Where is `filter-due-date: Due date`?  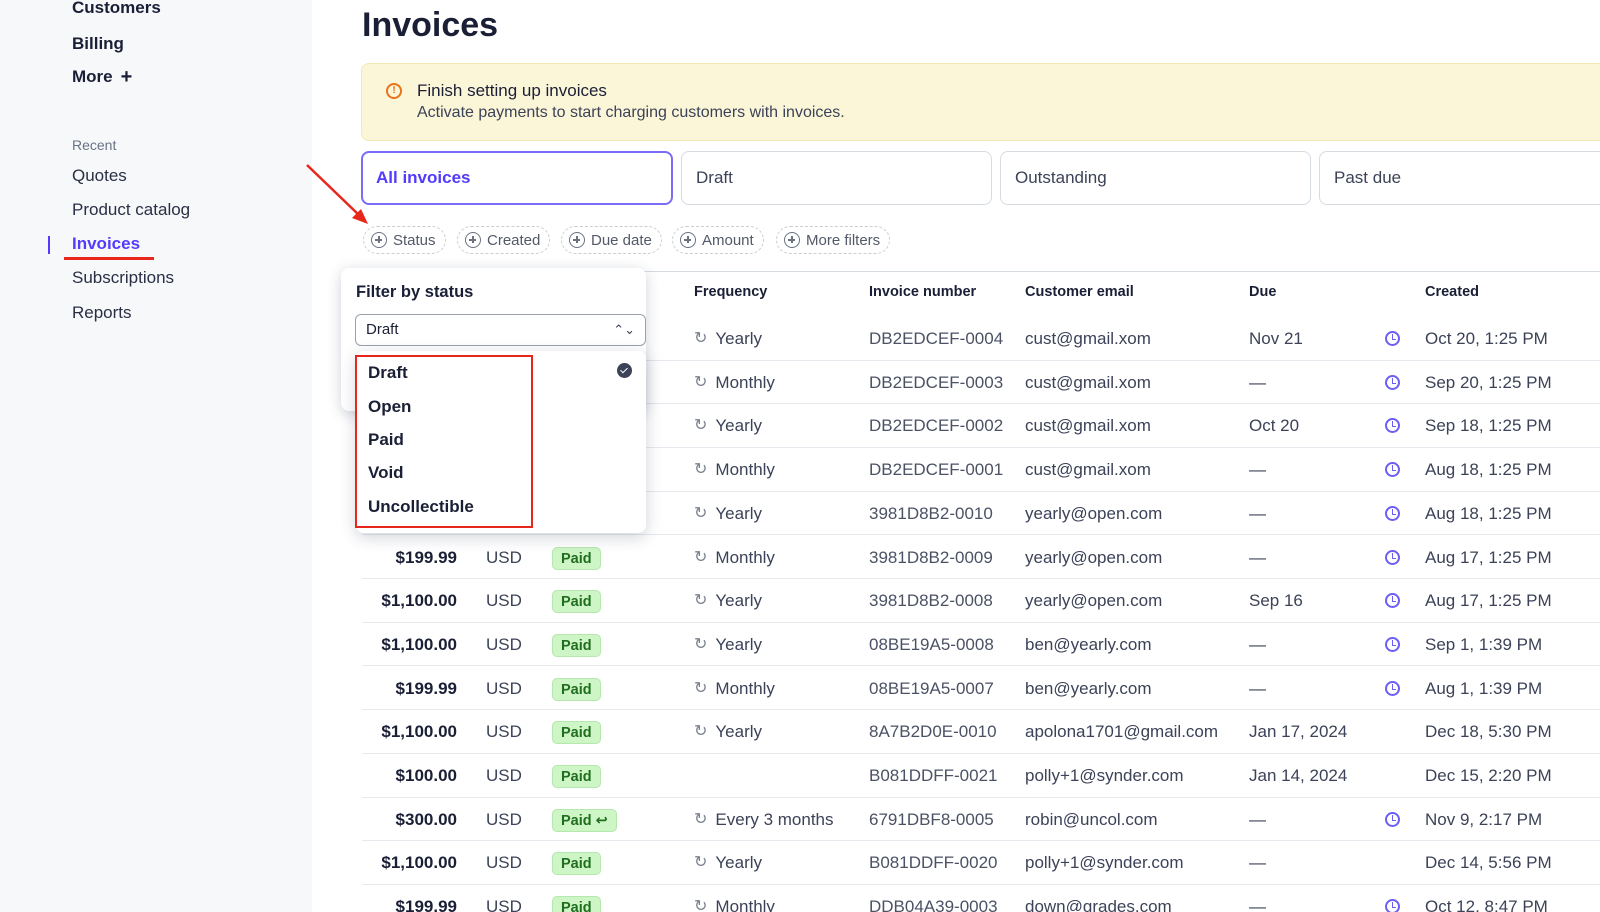 filter-due-date: Due date is located at coordinates (611, 240).